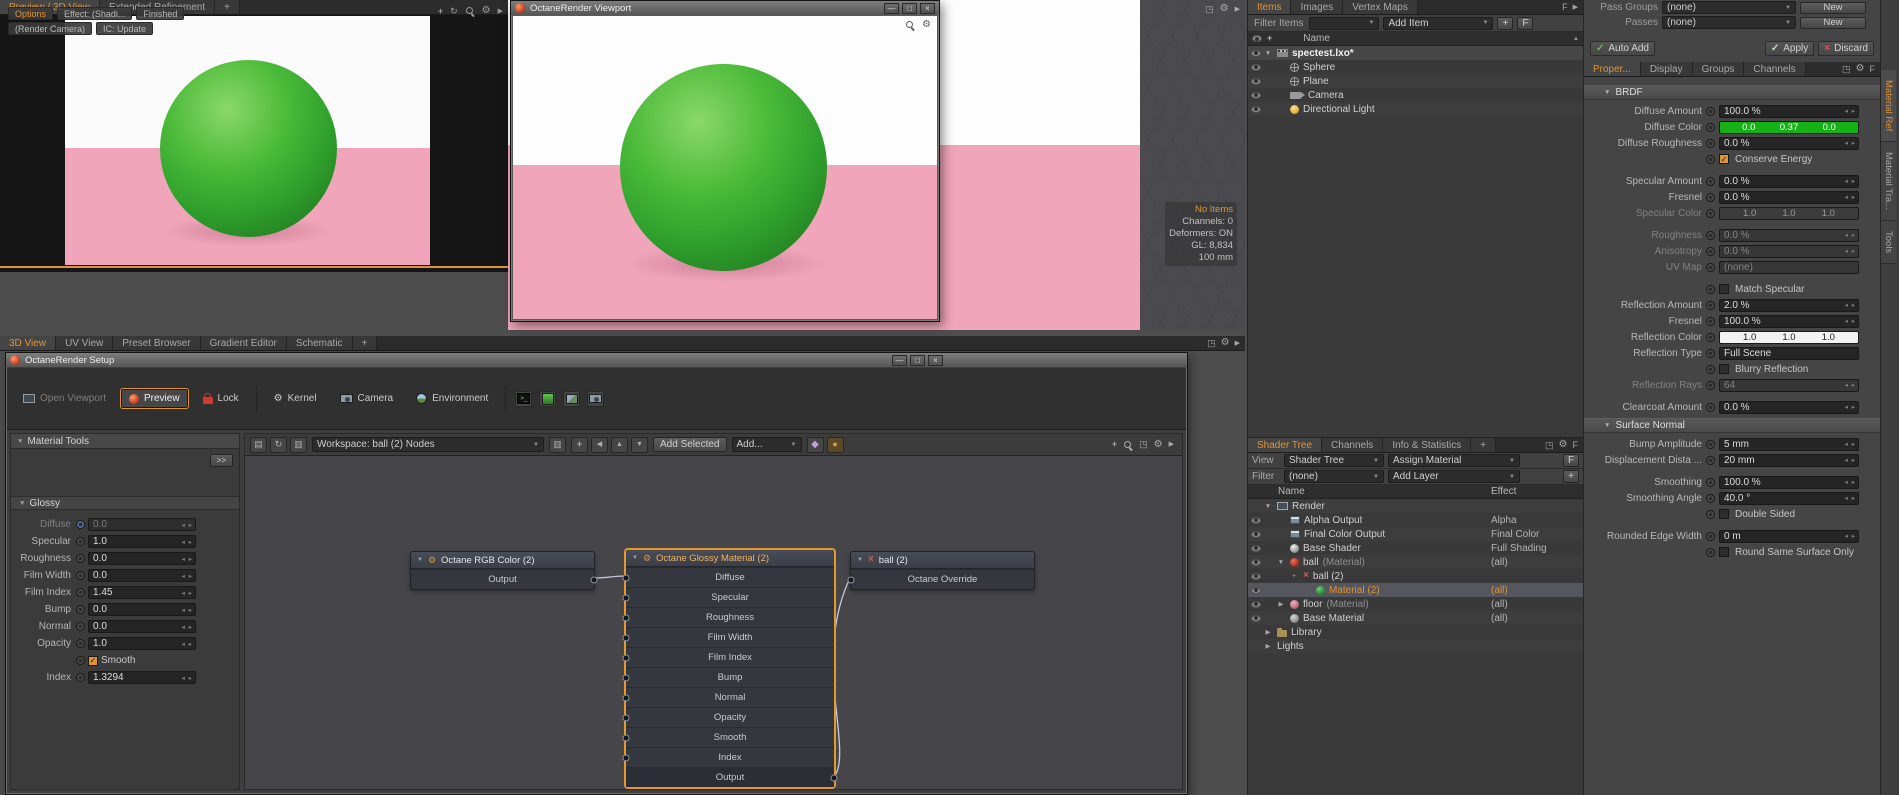 The image size is (1899, 795). What do you see at coordinates (221, 460) in the screenshot?
I see `expand-panel-button: >>` at bounding box center [221, 460].